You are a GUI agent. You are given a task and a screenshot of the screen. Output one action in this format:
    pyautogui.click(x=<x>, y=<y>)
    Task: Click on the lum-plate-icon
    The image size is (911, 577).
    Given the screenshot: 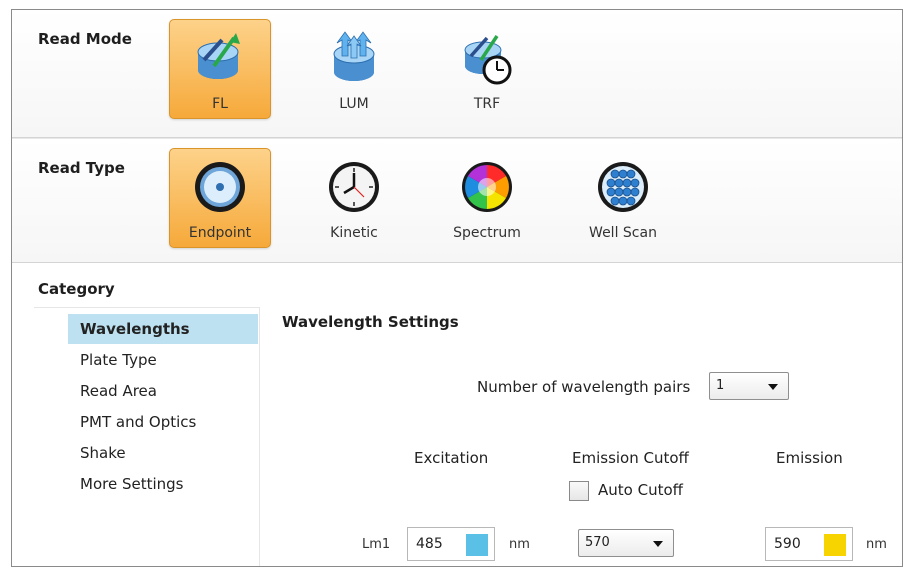 What is the action you would take?
    pyautogui.click(x=354, y=56)
    